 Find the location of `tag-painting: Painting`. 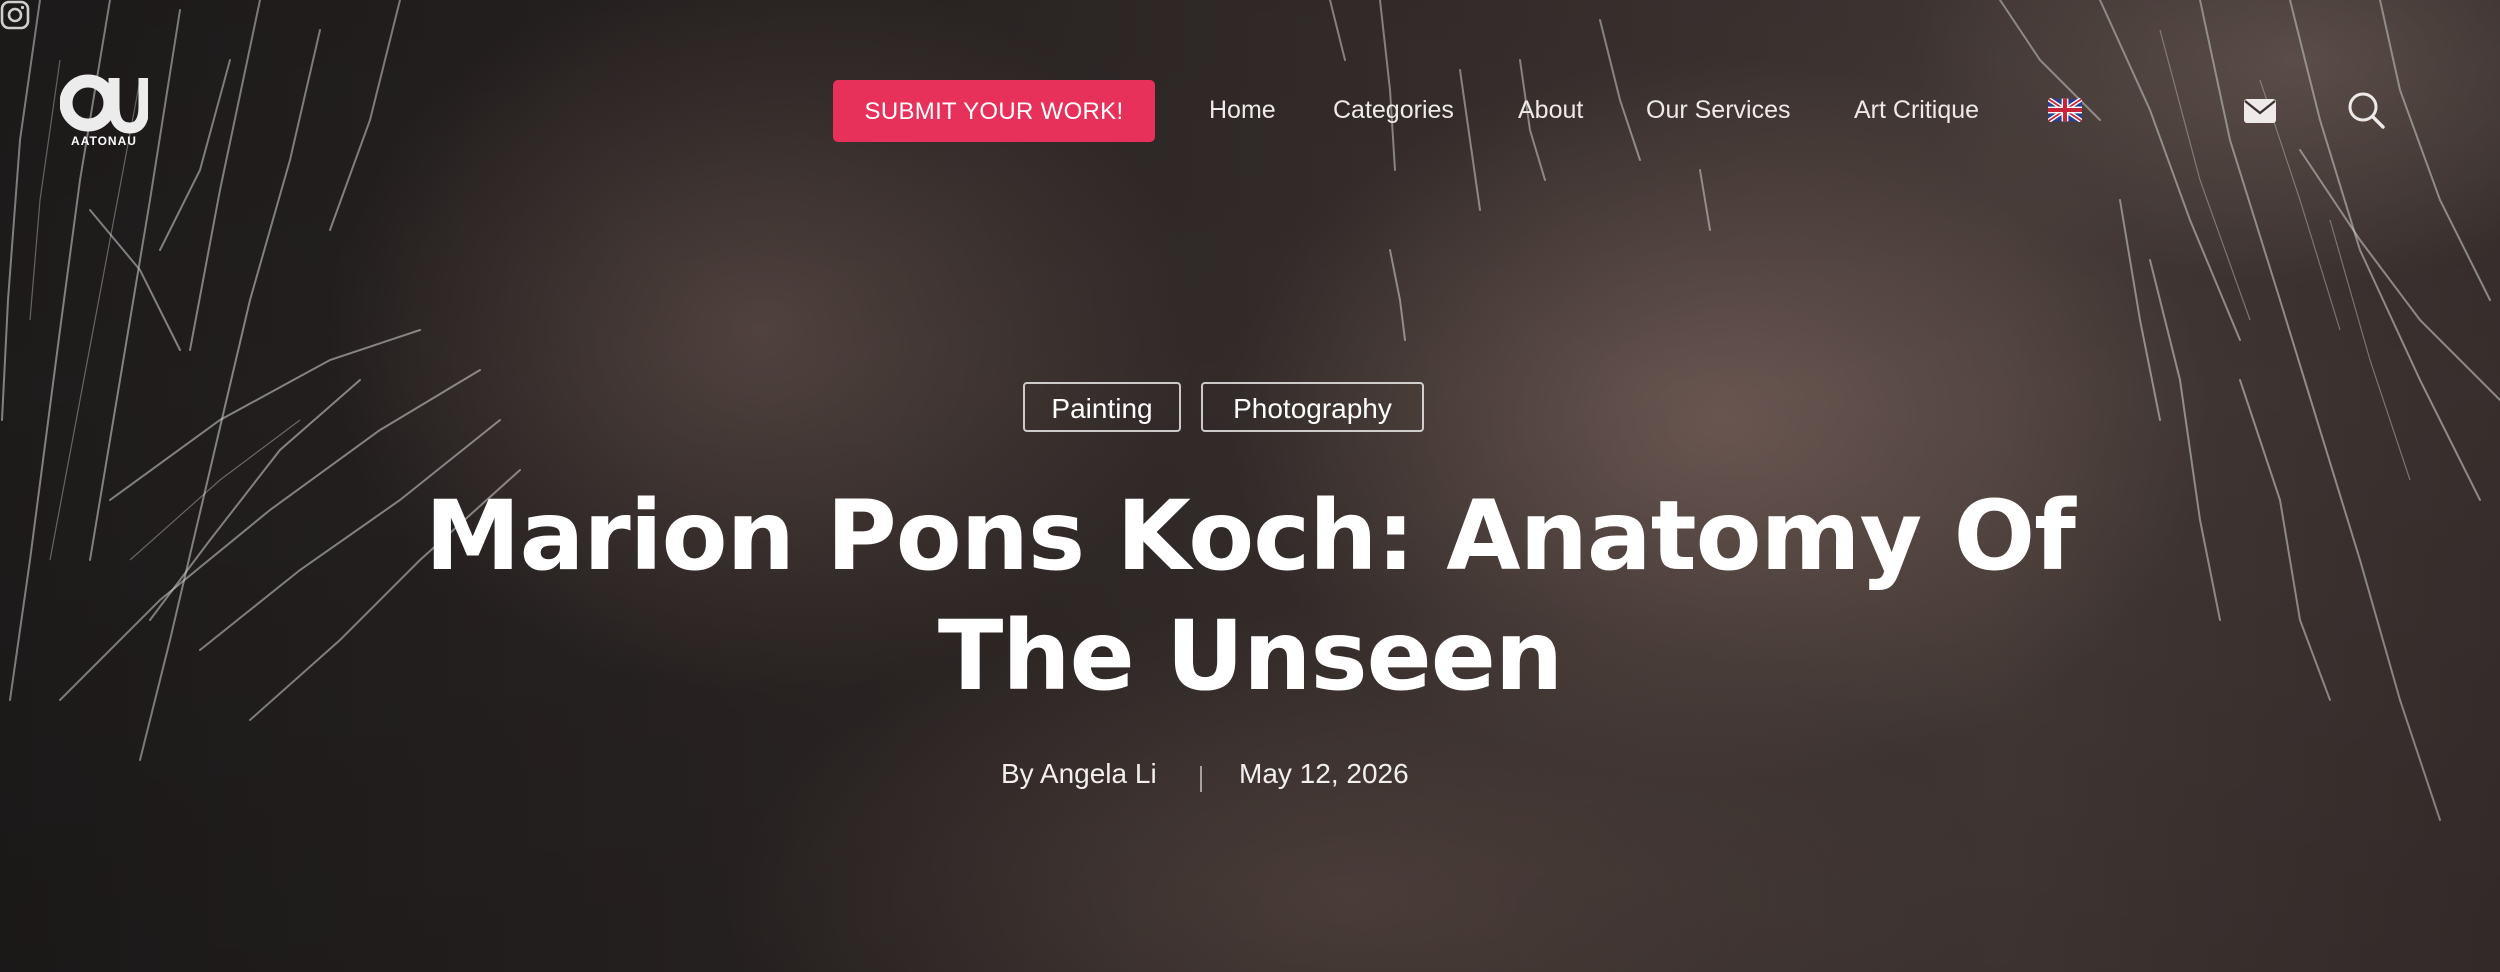

tag-painting: Painting is located at coordinates (1102, 407).